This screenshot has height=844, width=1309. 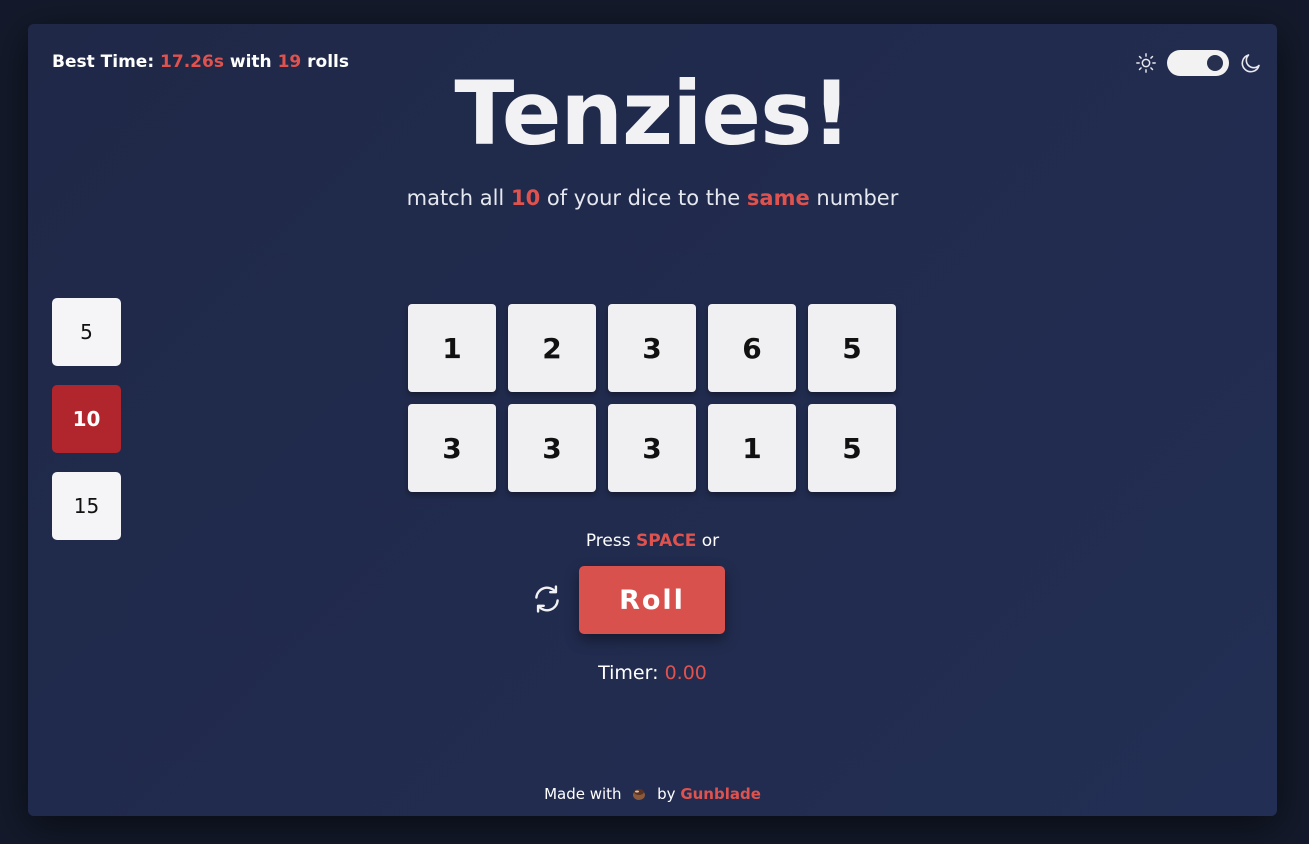 I want to click on press-hint: Press SPACE or, so click(x=652, y=541).